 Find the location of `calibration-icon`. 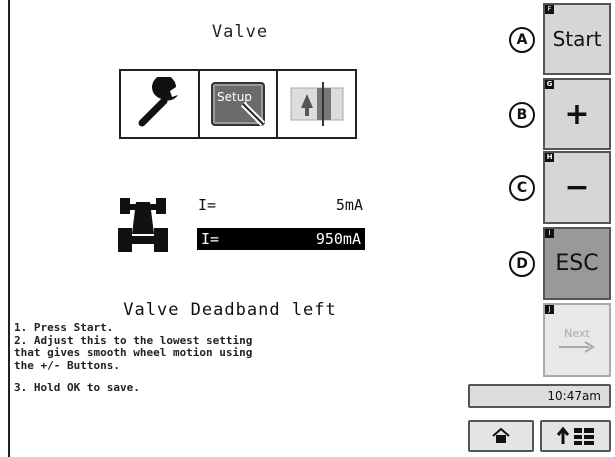

calibration-icon is located at coordinates (317, 104).